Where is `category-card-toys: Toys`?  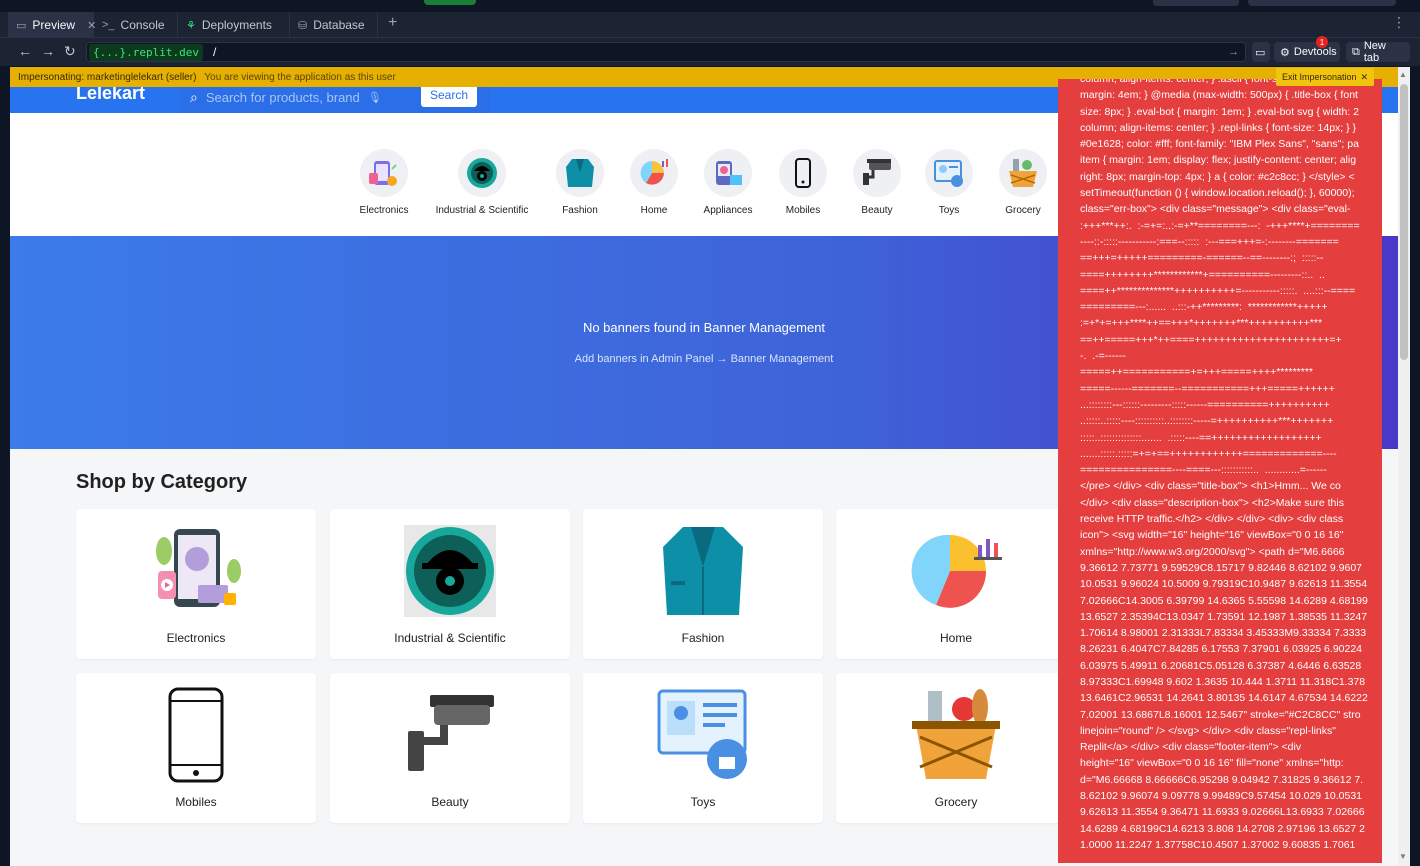
category-card-toys: Toys is located at coordinates (703, 748).